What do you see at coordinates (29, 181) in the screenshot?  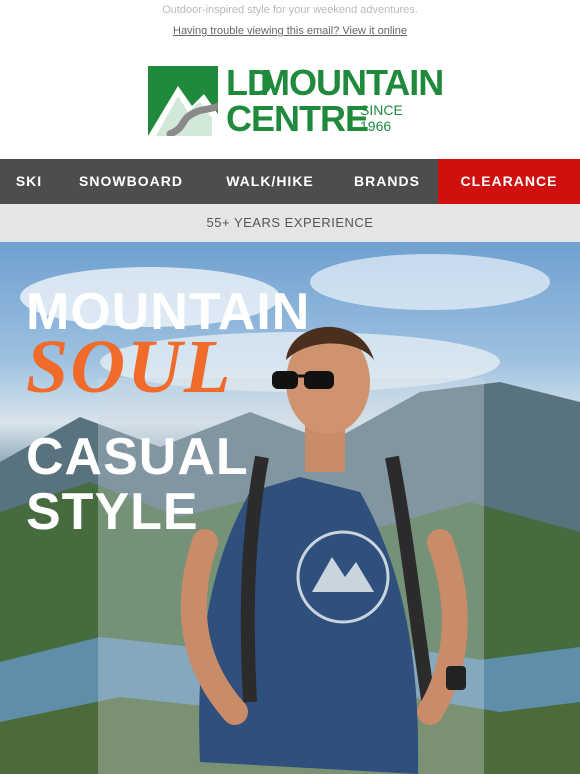 I see `nav-item-ski: SKI` at bounding box center [29, 181].